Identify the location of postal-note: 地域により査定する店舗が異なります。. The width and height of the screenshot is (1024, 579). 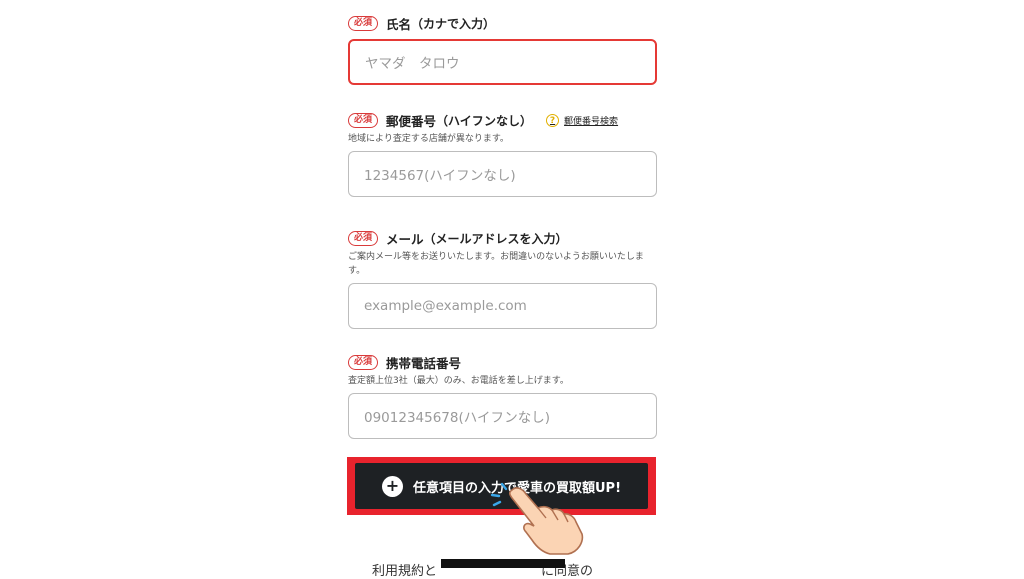
(428, 139).